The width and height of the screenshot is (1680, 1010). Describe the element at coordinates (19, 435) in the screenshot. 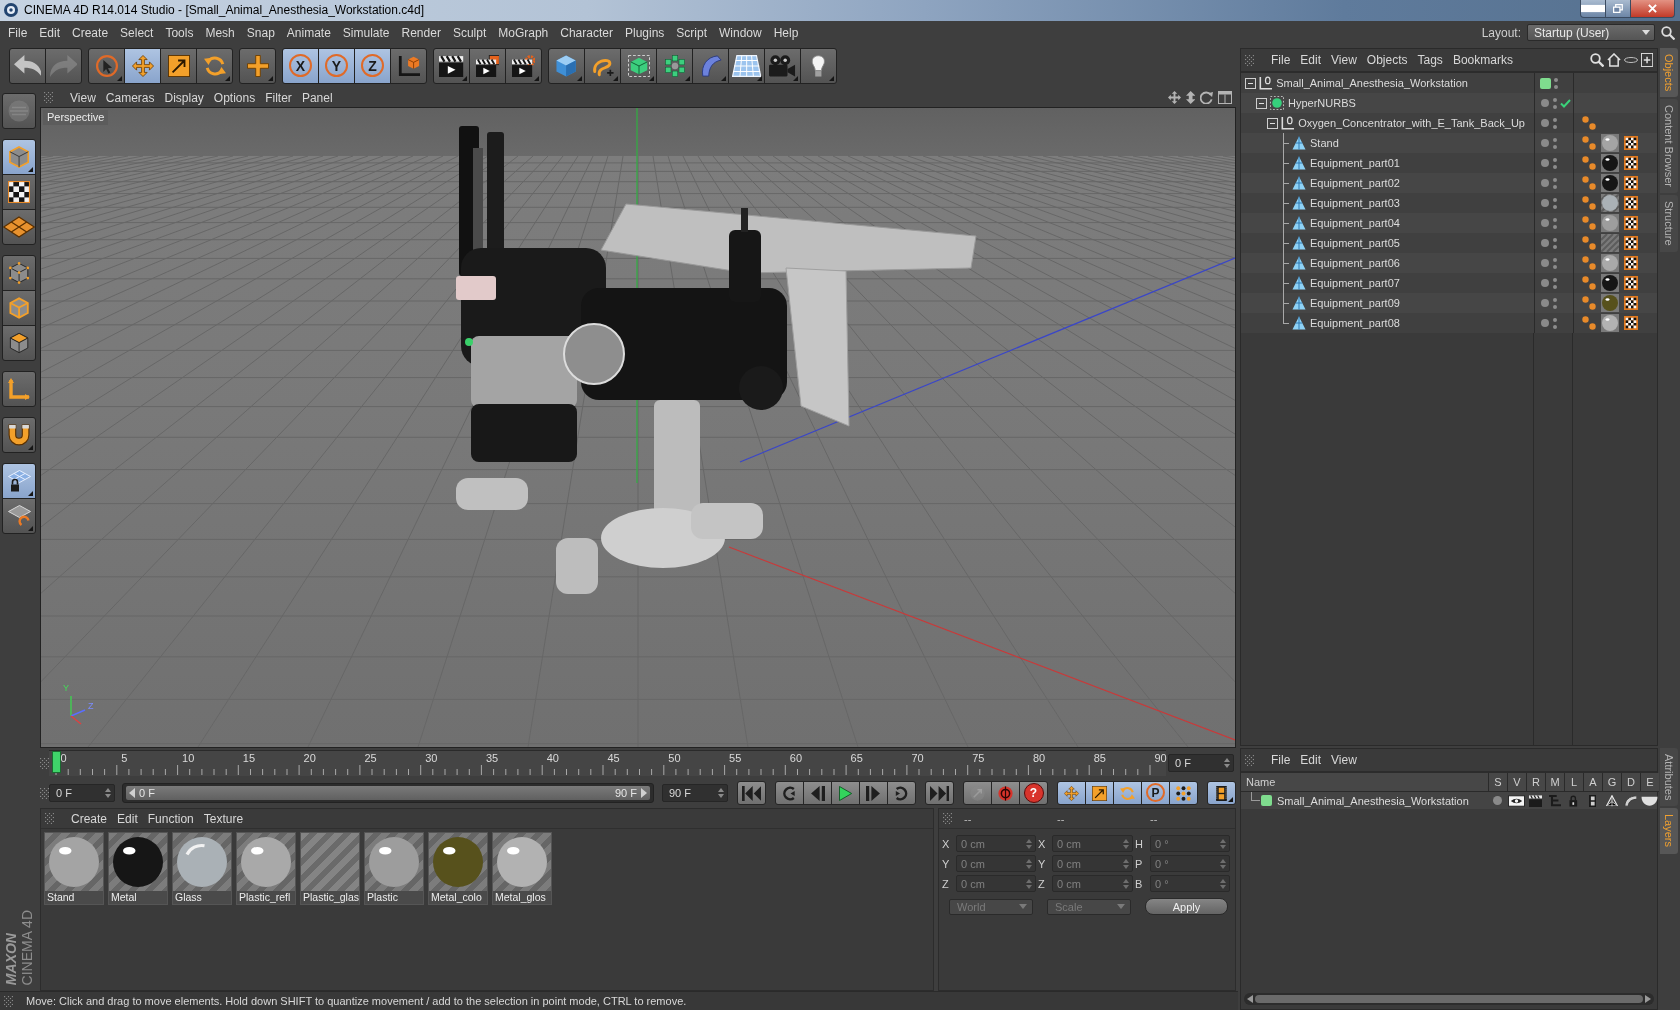

I see `tweak-button` at that location.